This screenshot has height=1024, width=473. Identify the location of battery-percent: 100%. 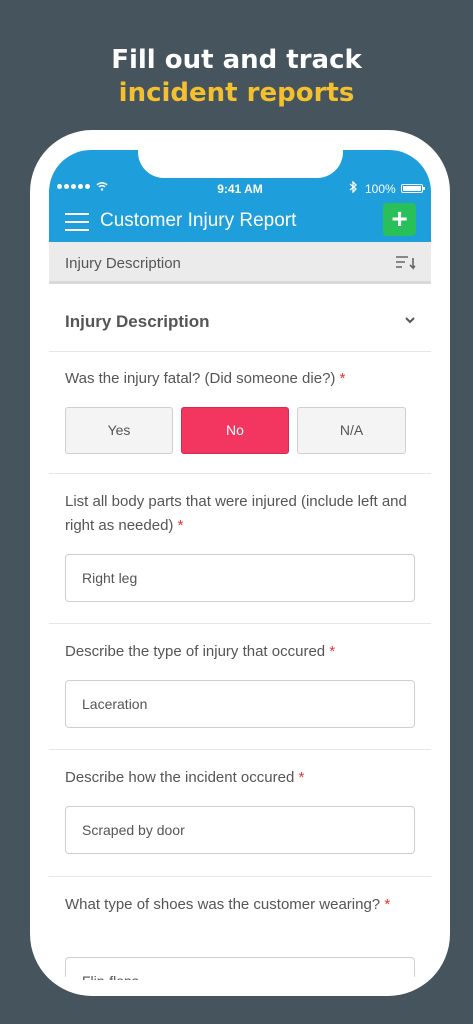
(380, 189).